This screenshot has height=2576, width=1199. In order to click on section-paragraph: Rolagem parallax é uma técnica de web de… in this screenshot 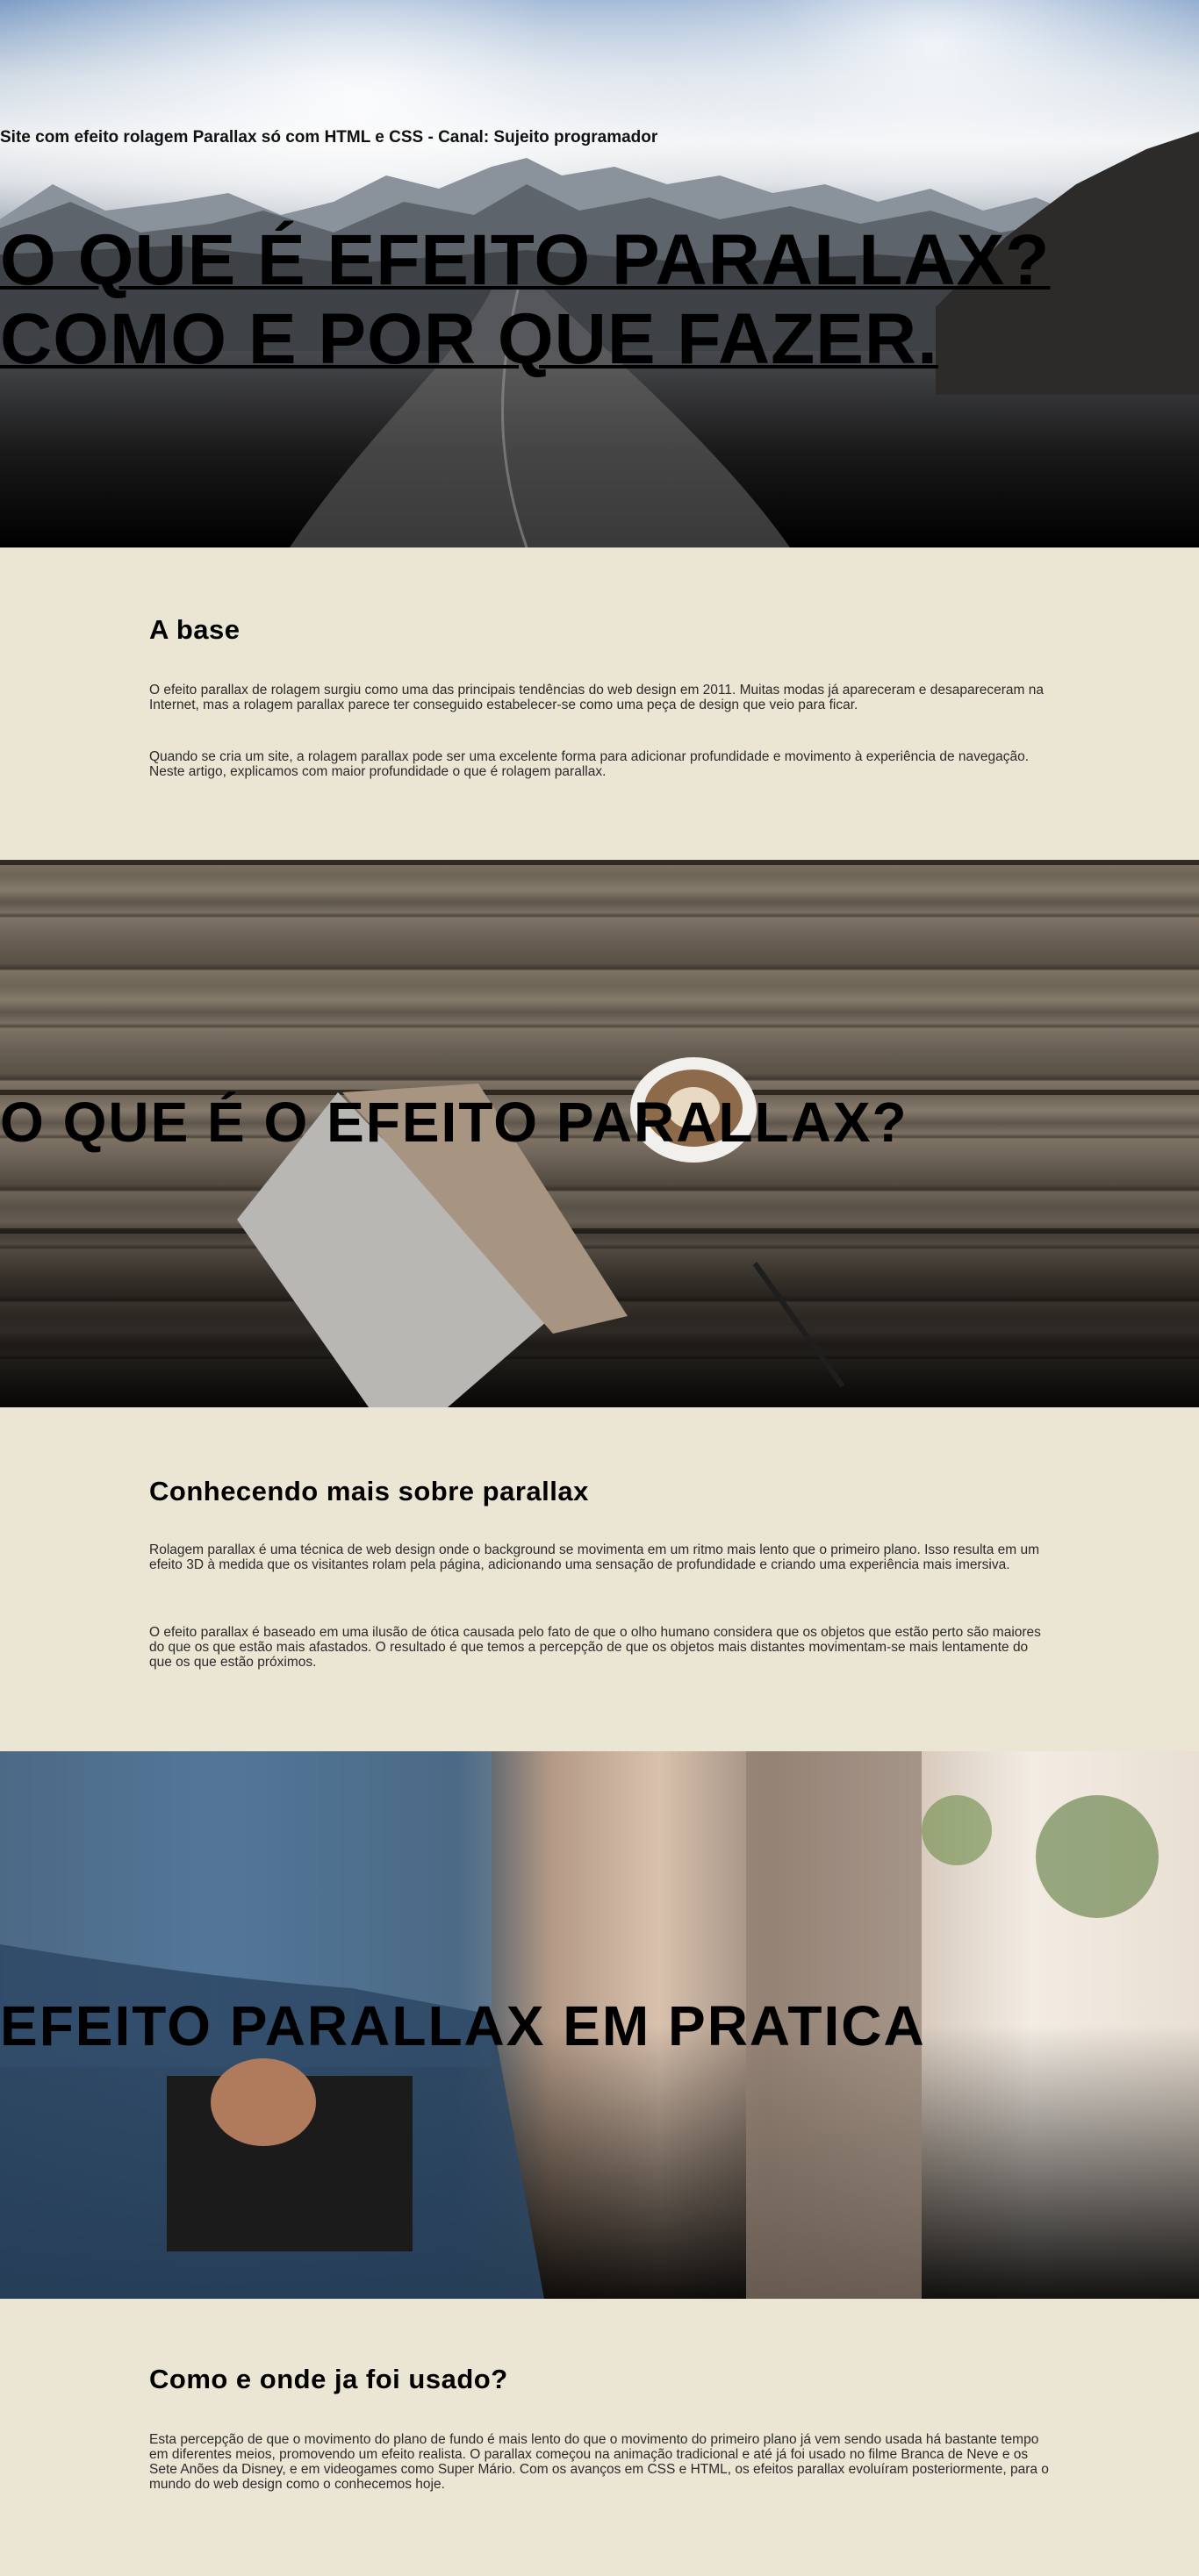, I will do `click(594, 1557)`.